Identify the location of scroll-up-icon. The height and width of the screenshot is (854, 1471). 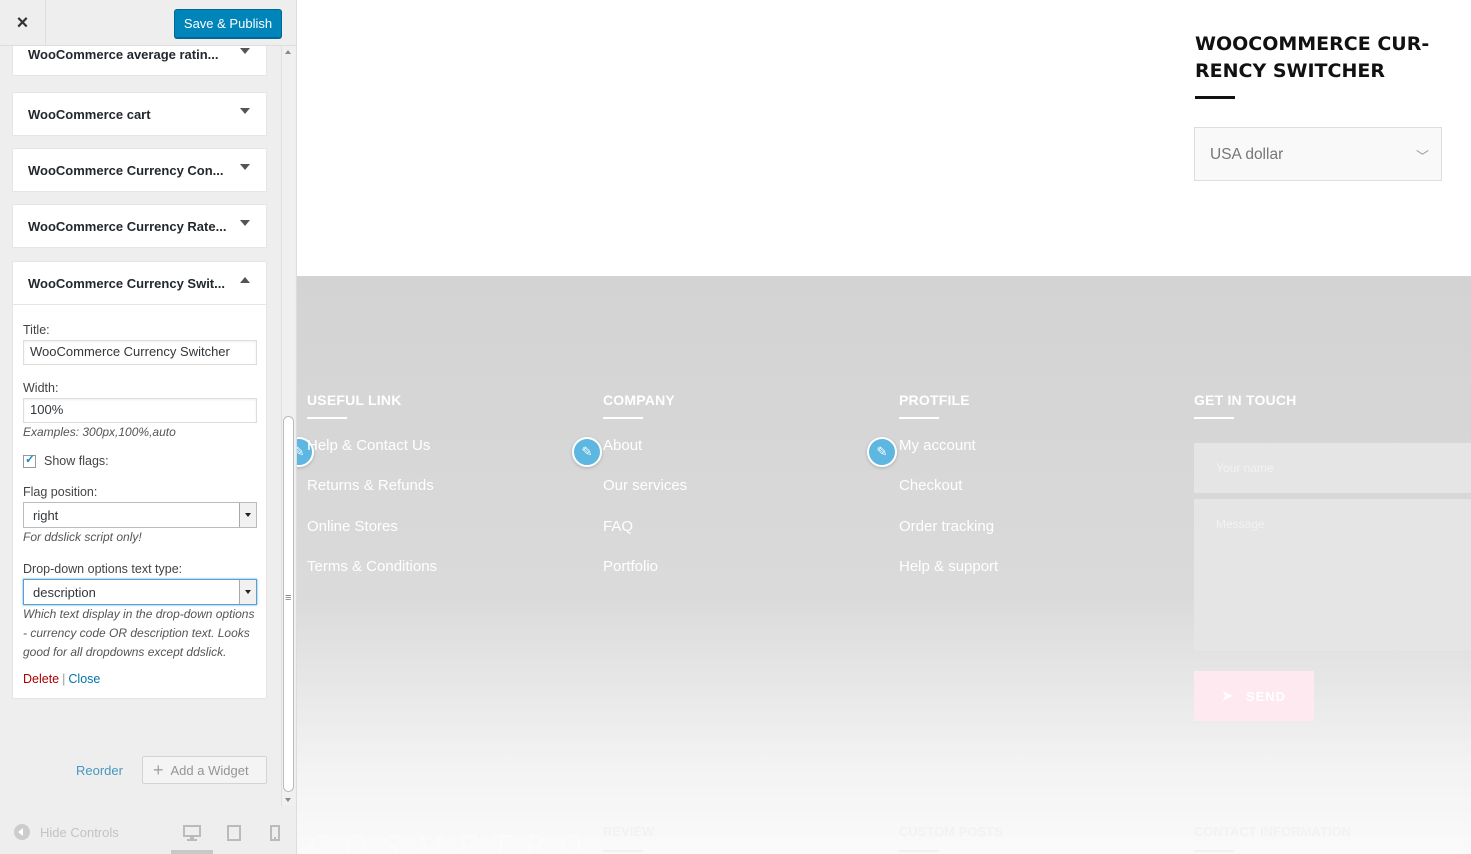
(288, 52).